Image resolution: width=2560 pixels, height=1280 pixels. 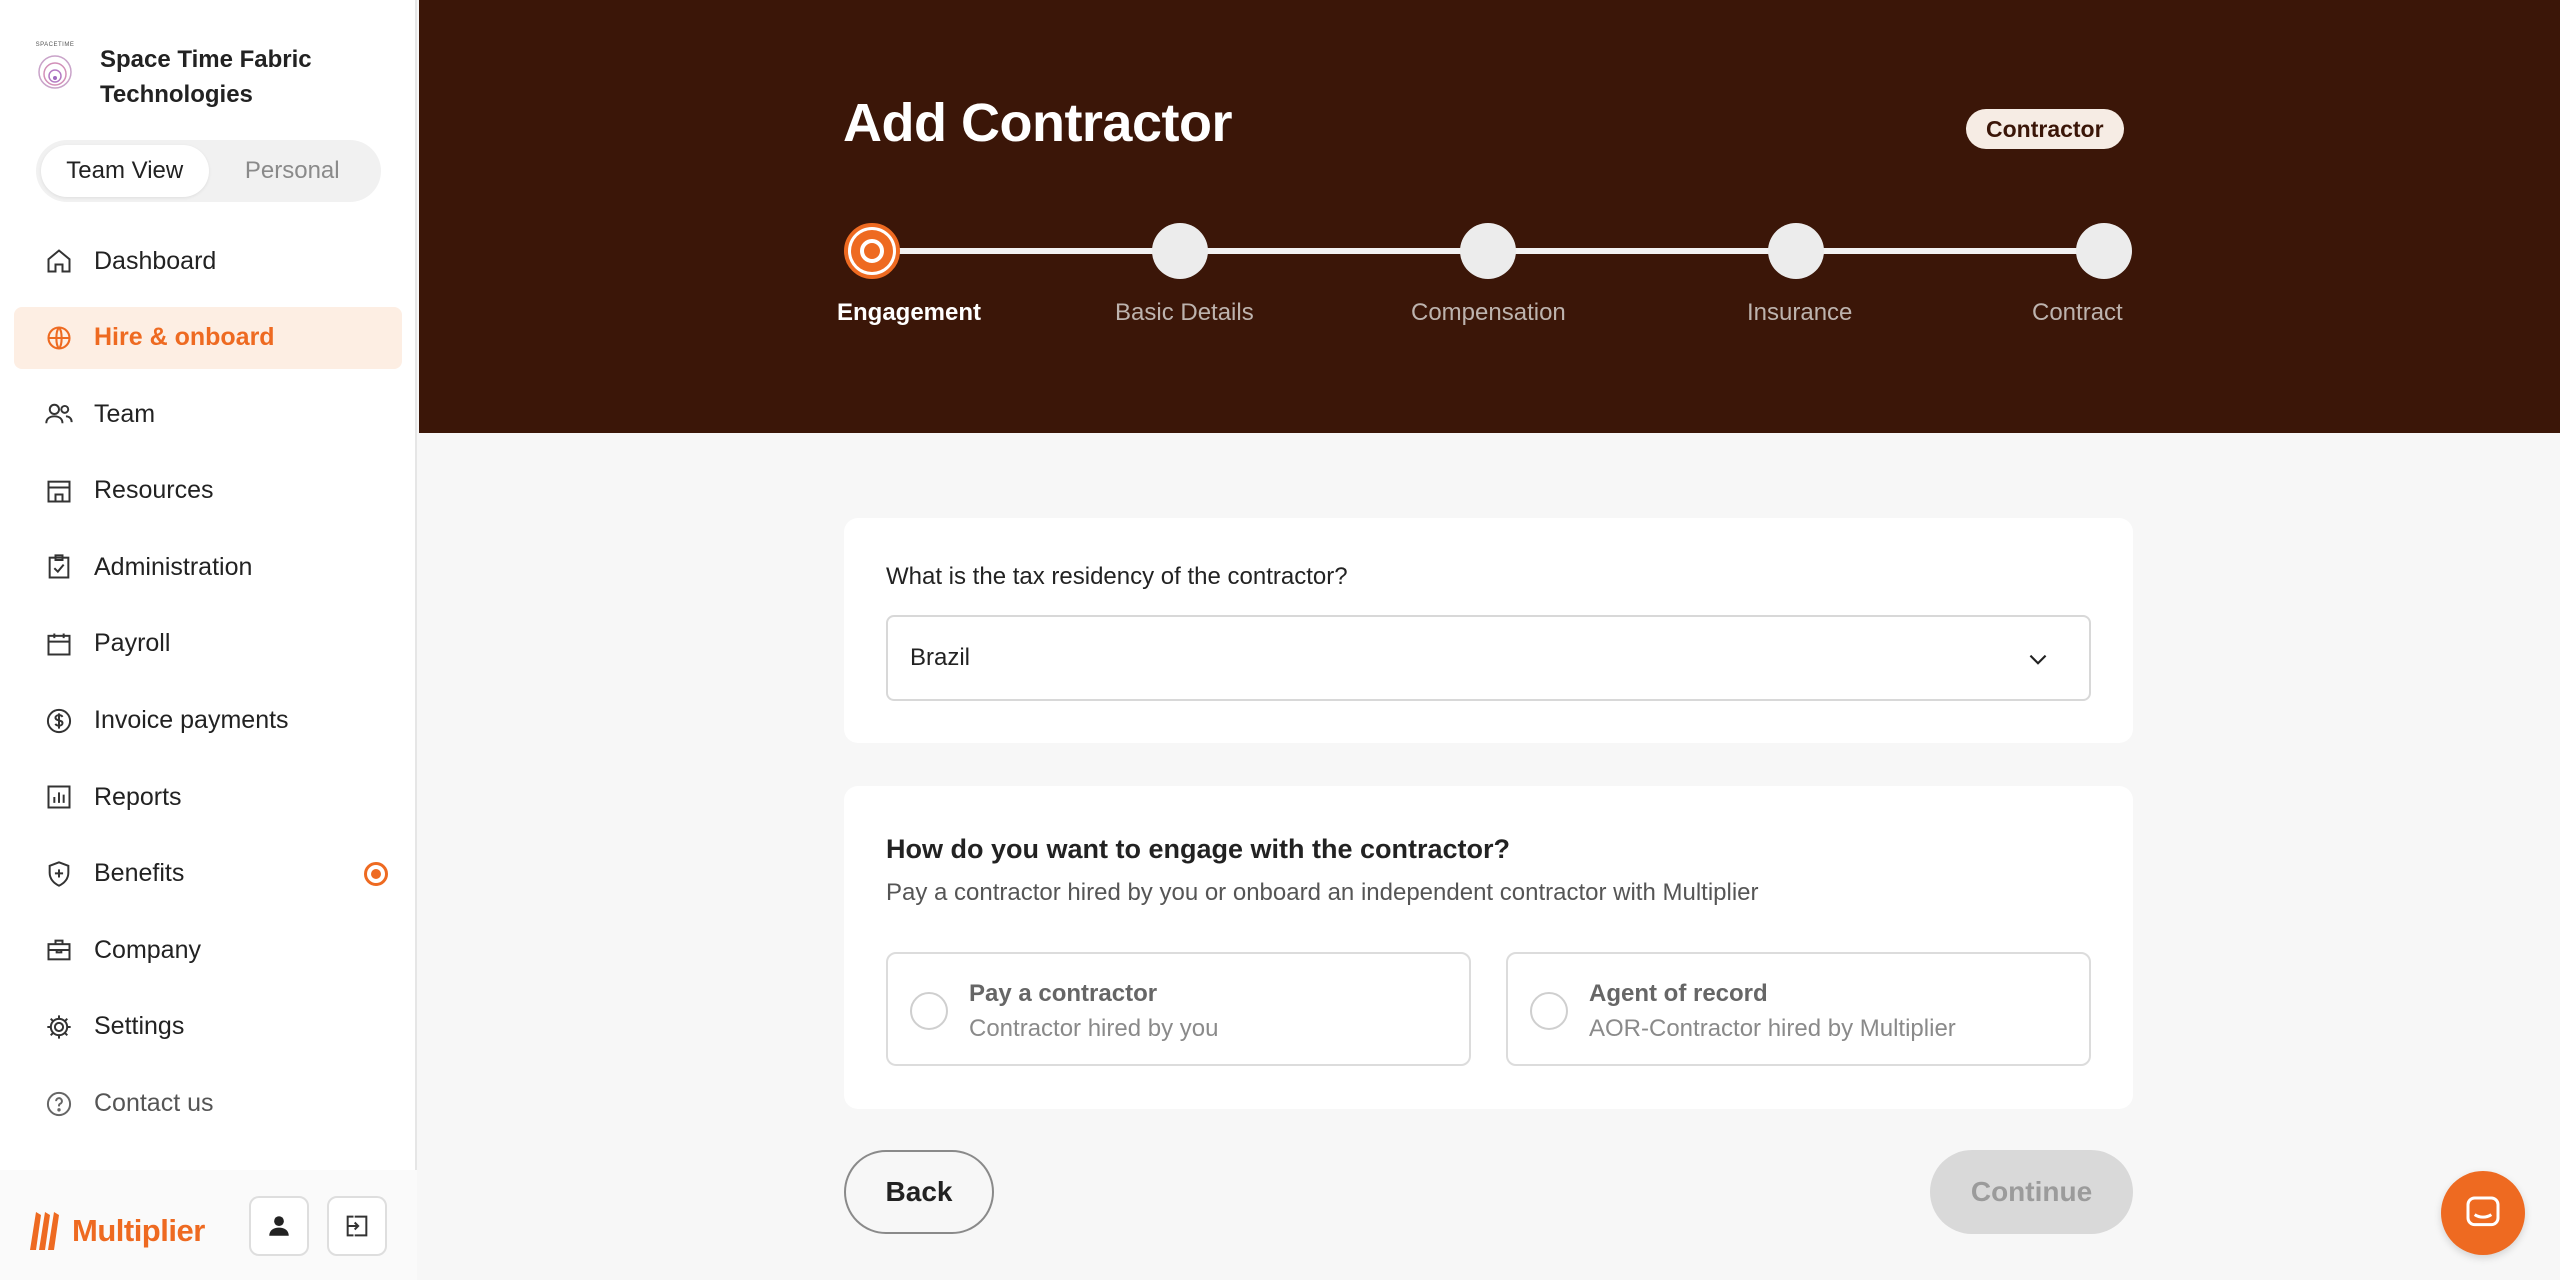 I want to click on person-icon, so click(x=279, y=1226).